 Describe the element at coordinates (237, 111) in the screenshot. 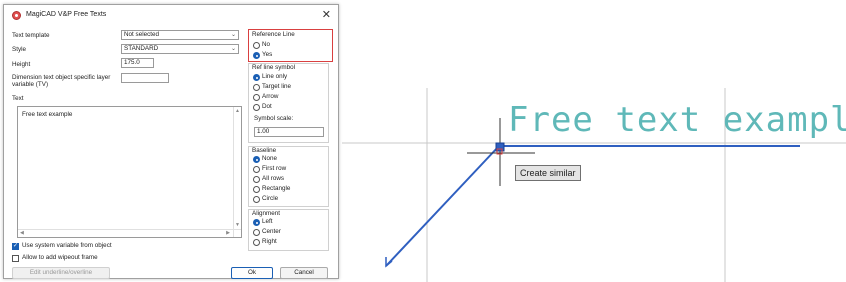

I see `scroll-up-icon: ▲` at that location.